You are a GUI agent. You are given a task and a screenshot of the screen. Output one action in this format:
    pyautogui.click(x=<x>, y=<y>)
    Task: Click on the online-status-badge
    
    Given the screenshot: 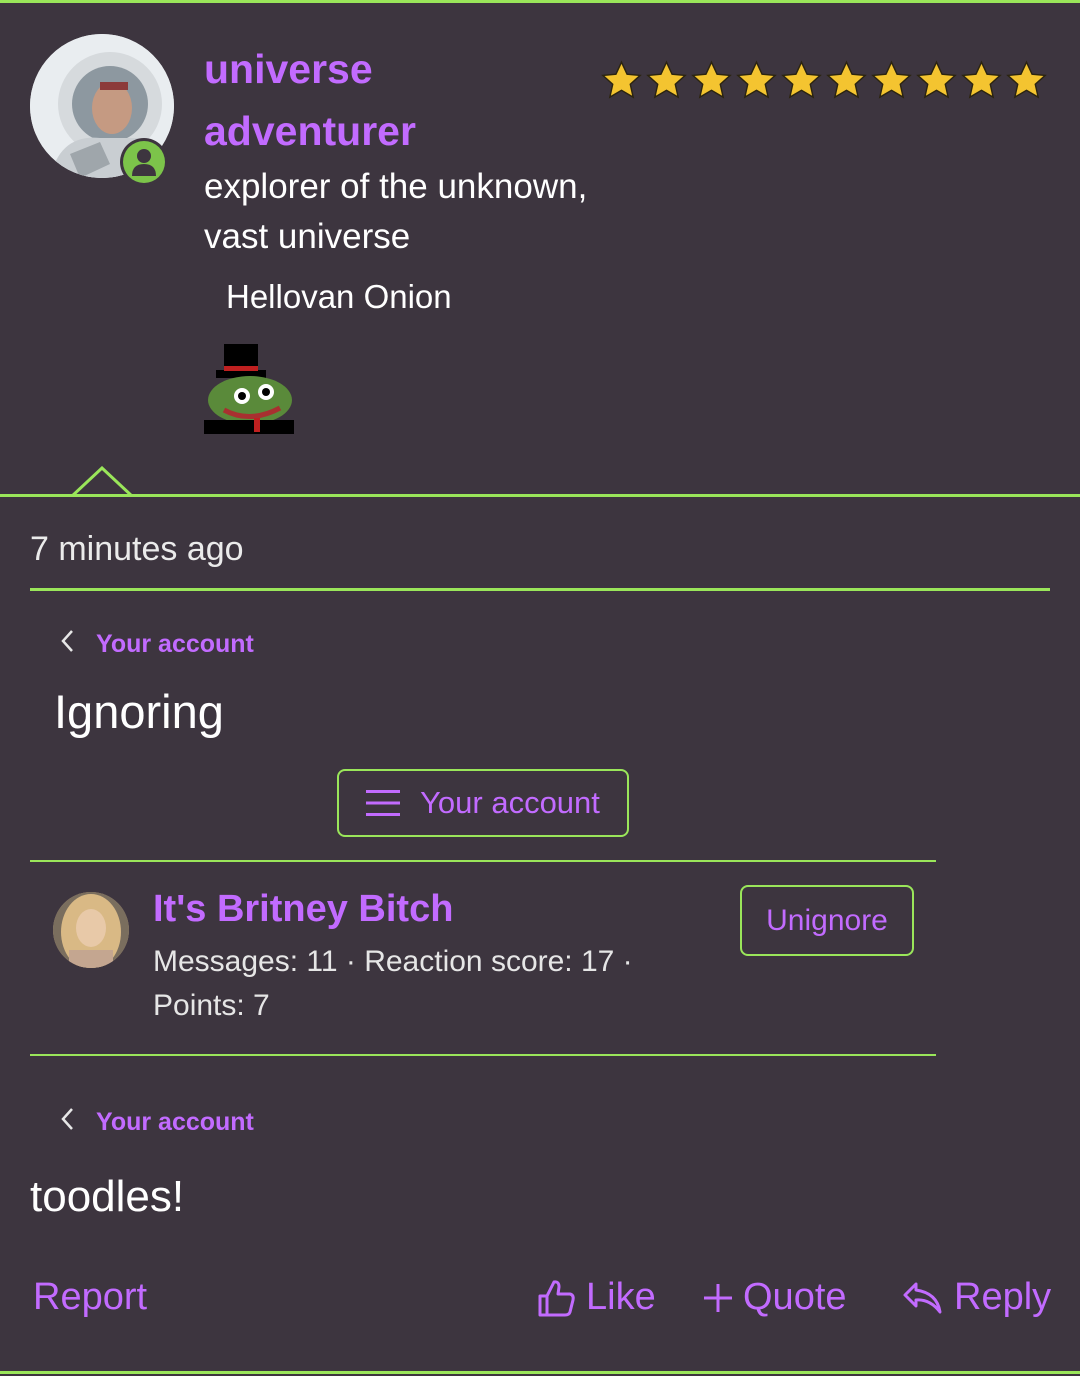 What is the action you would take?
    pyautogui.click(x=144, y=162)
    